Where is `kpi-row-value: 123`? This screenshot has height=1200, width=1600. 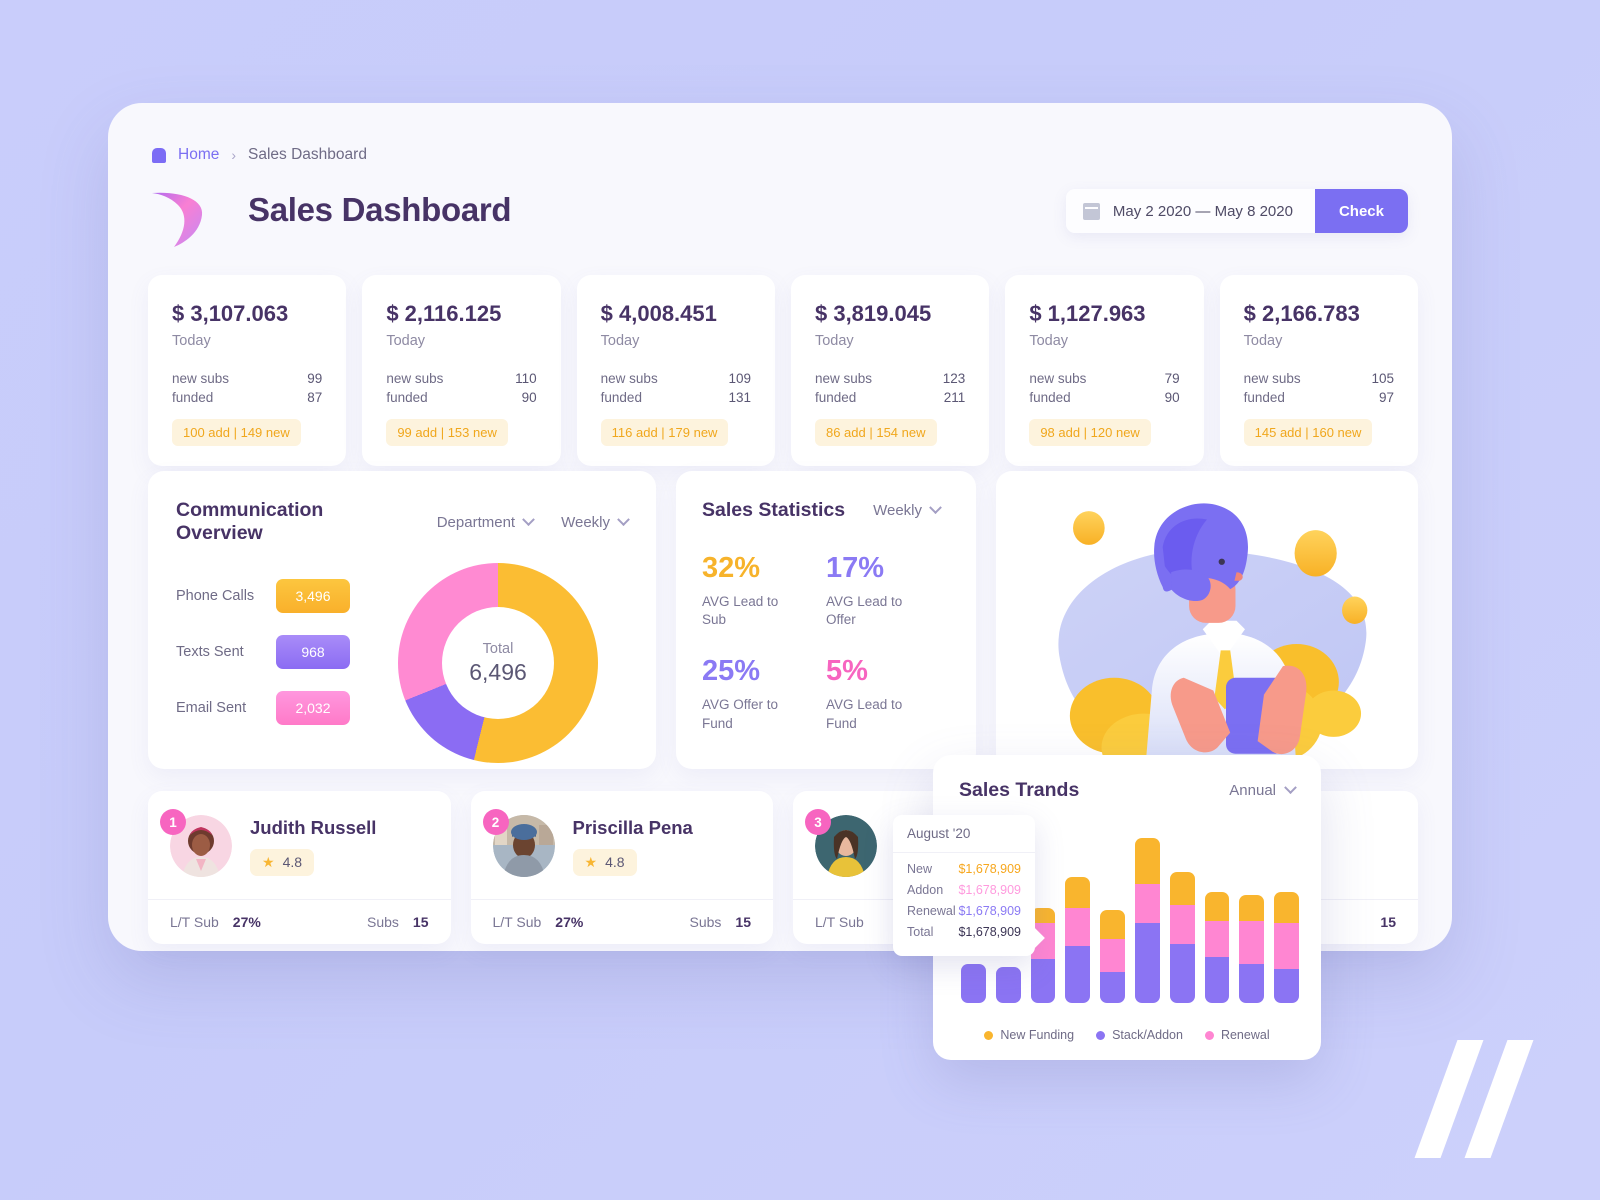
kpi-row-value: 123 is located at coordinates (954, 378).